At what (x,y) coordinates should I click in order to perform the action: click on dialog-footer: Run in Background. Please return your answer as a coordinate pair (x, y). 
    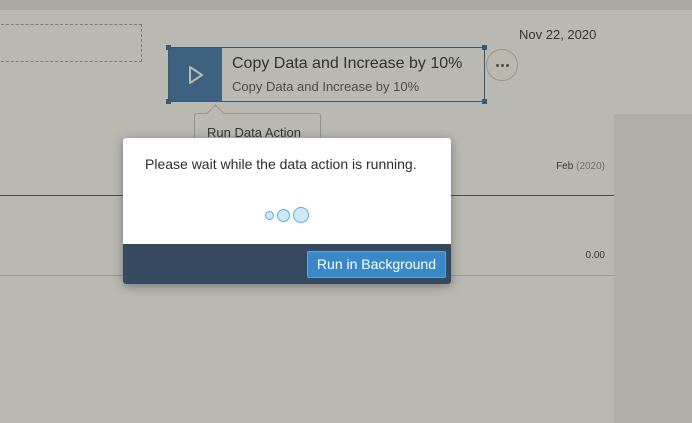
    Looking at the image, I should click on (287, 264).